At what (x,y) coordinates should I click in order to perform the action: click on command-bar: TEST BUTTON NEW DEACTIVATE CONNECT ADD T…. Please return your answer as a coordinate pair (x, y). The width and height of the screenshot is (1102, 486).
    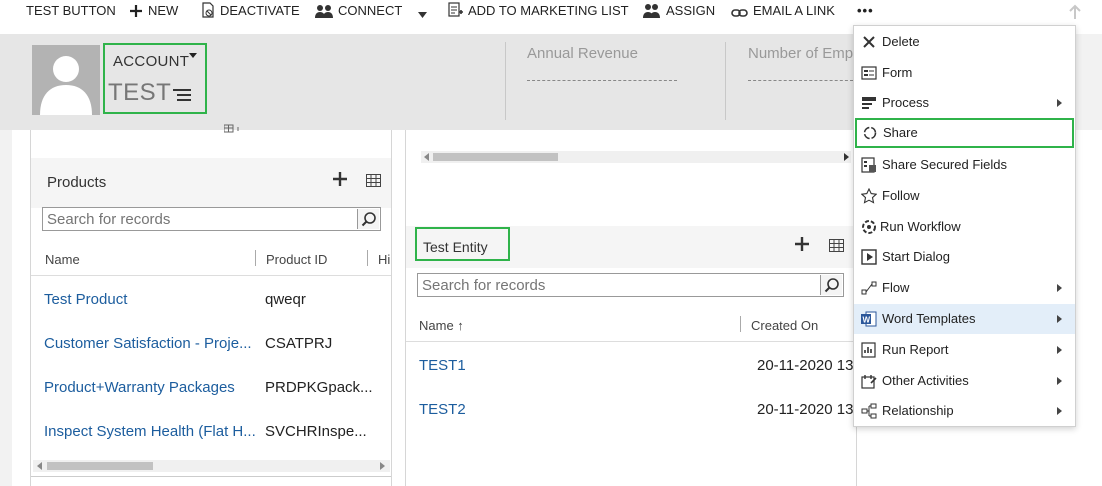
    Looking at the image, I should click on (551, 12).